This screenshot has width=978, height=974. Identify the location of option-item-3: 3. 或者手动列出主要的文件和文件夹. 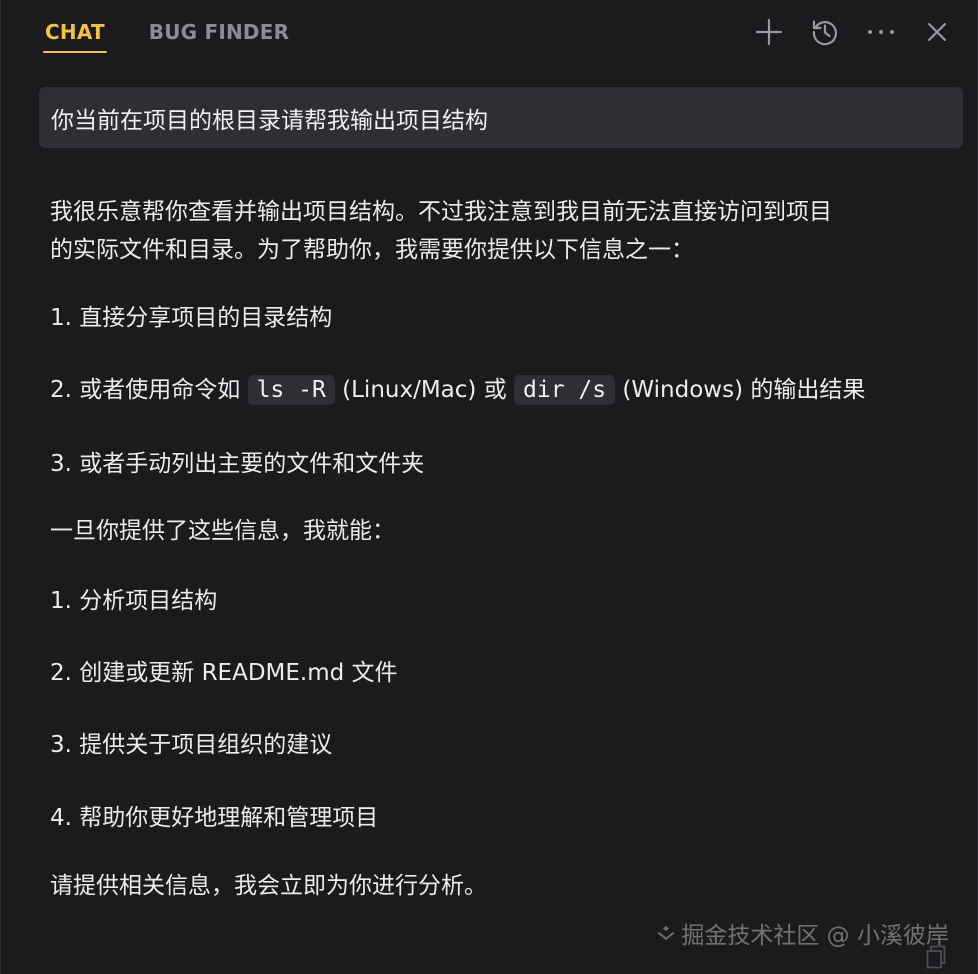
(237, 464).